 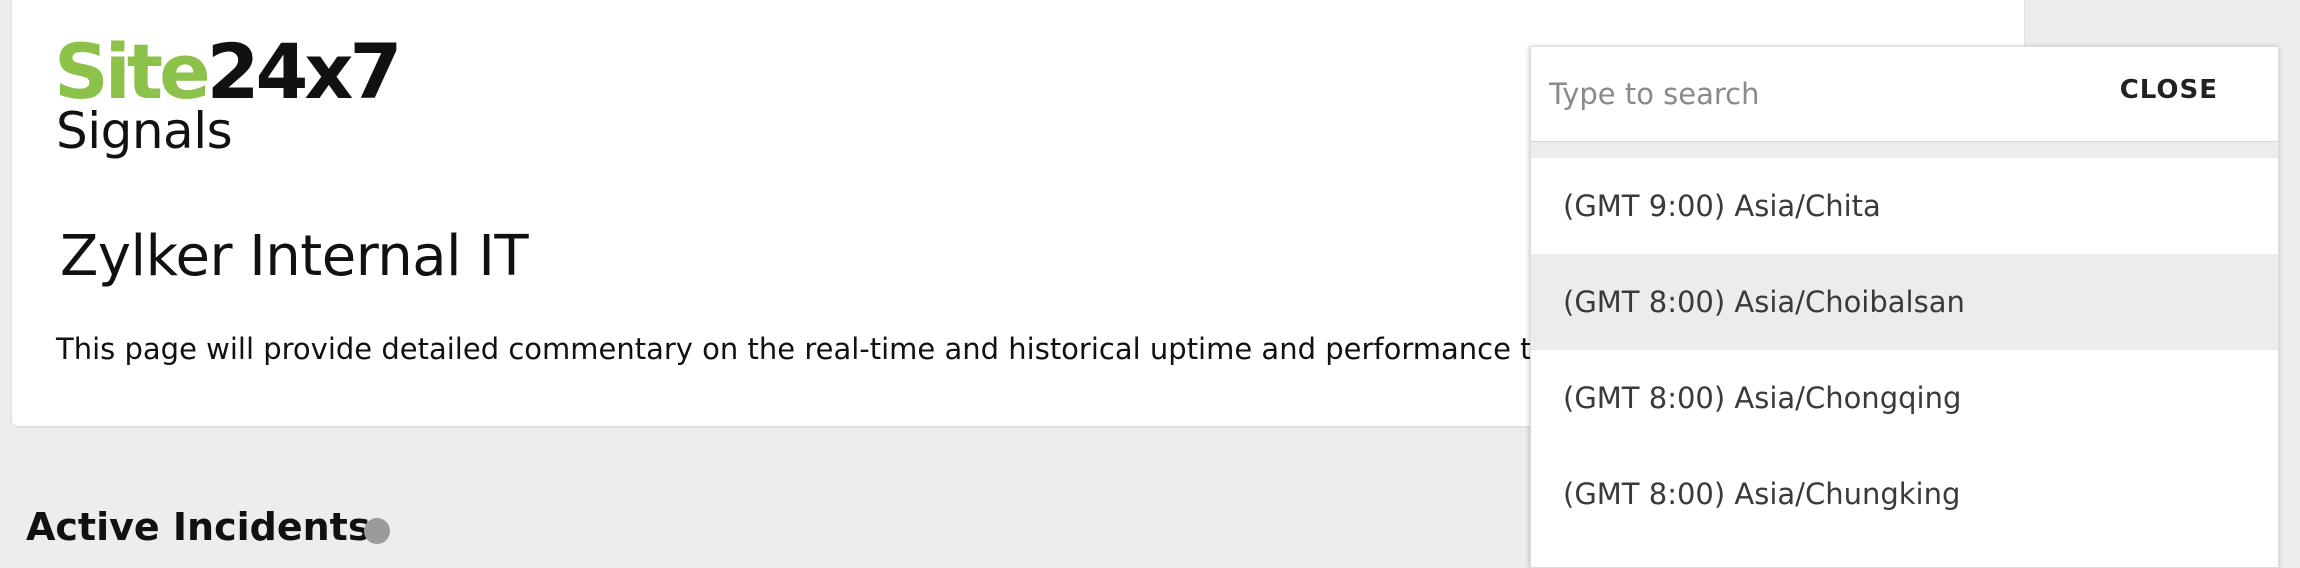 I want to click on timezone-option: (GMT 8:00) Asia/Chongqing, so click(x=1904, y=398).